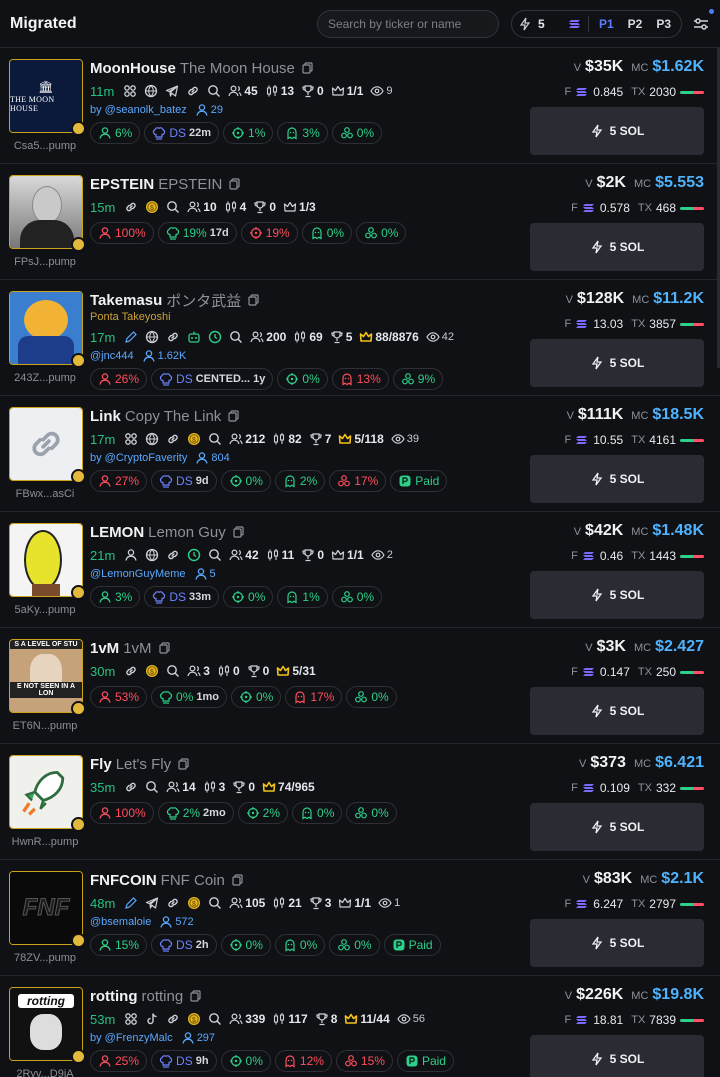 This screenshot has height=1077, width=720. What do you see at coordinates (663, 24) in the screenshot?
I see `preset-p3-button: P3` at bounding box center [663, 24].